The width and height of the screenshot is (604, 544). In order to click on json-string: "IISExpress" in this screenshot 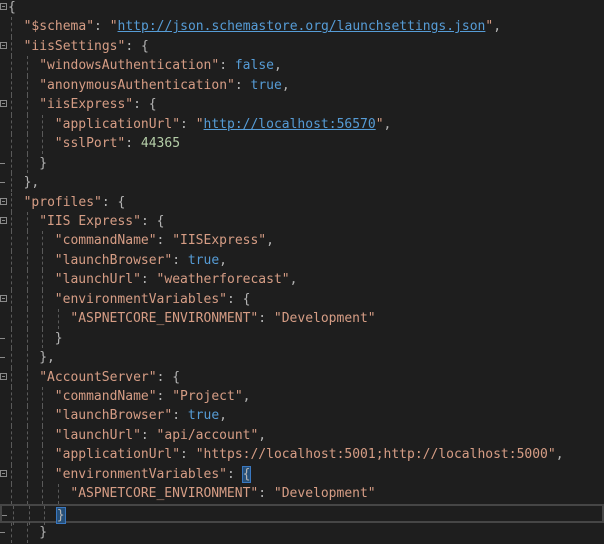, I will do `click(219, 241)`.